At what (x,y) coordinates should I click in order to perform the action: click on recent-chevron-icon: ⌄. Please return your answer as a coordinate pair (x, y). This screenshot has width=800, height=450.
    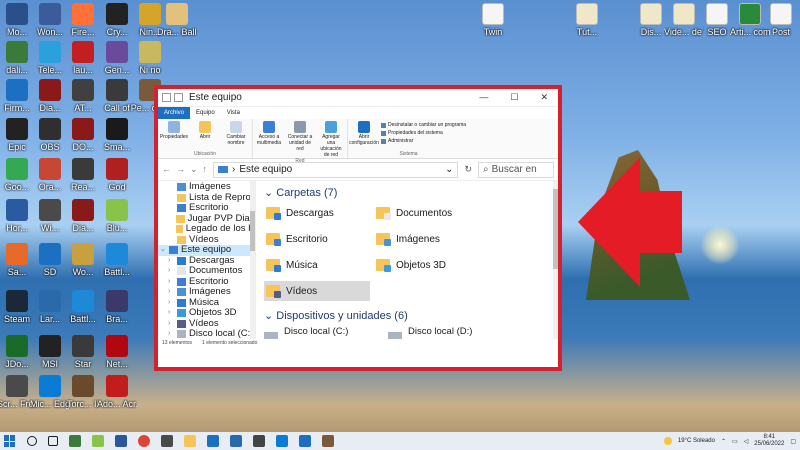
    Looking at the image, I should click on (194, 169).